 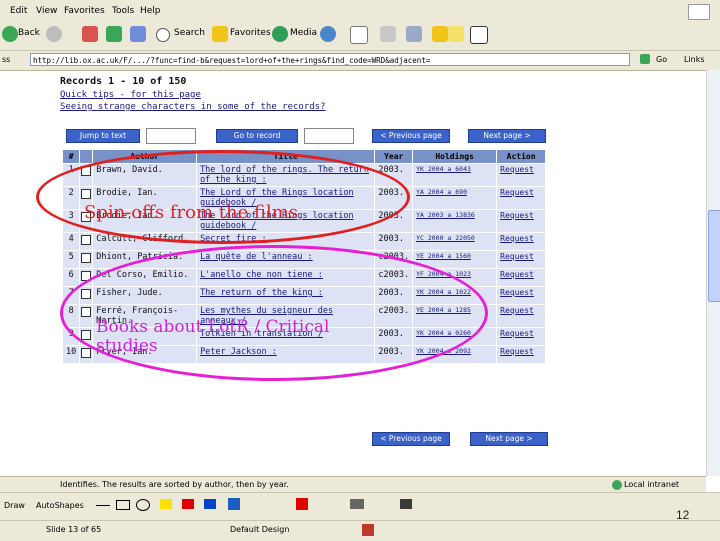 What do you see at coordinates (357, 504) in the screenshot?
I see `shadow-icon` at bounding box center [357, 504].